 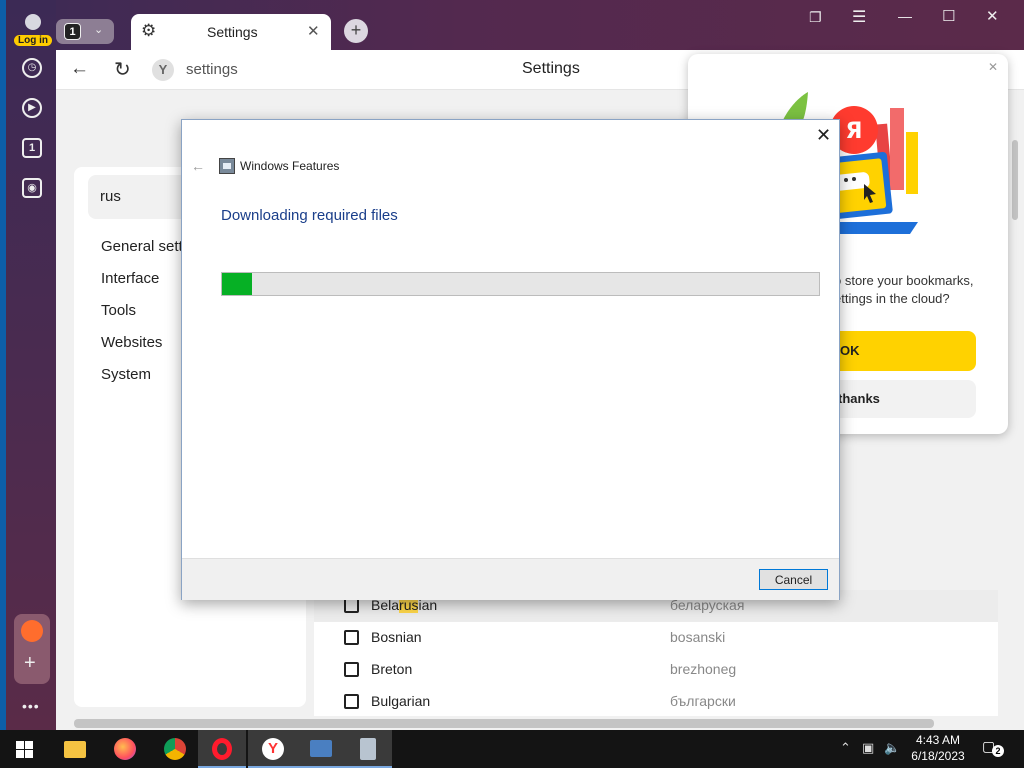 I want to click on nav-item-websites: Websites, so click(x=131, y=342).